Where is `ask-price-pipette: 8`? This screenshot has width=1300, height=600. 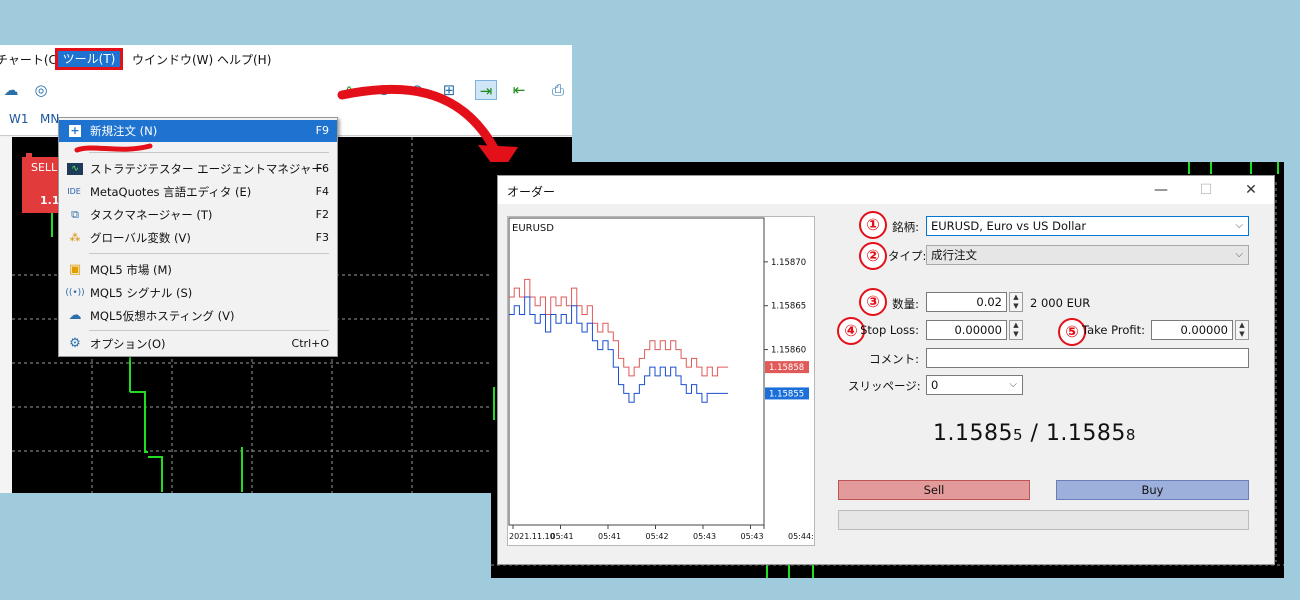
ask-price-pipette: 8 is located at coordinates (1130, 435).